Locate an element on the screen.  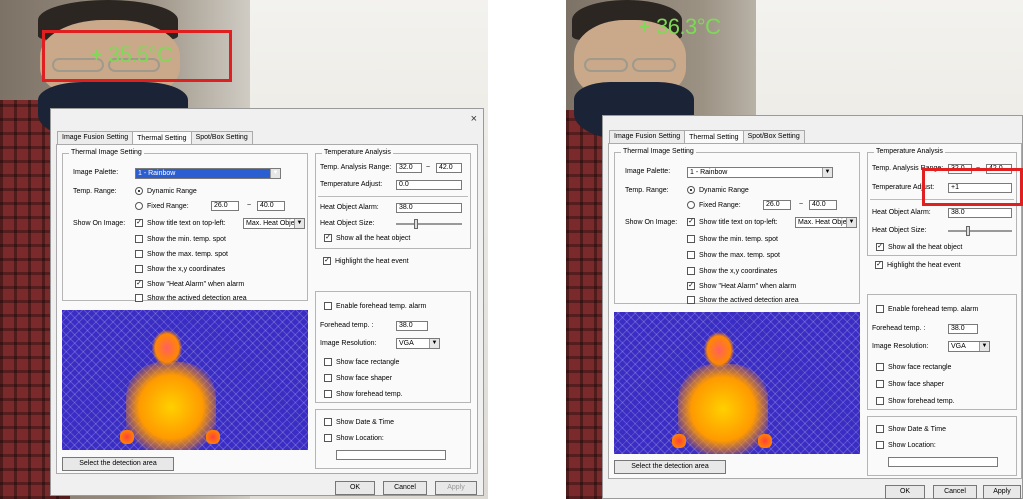
temp-adjust-input: 0.0 is located at coordinates (429, 185).